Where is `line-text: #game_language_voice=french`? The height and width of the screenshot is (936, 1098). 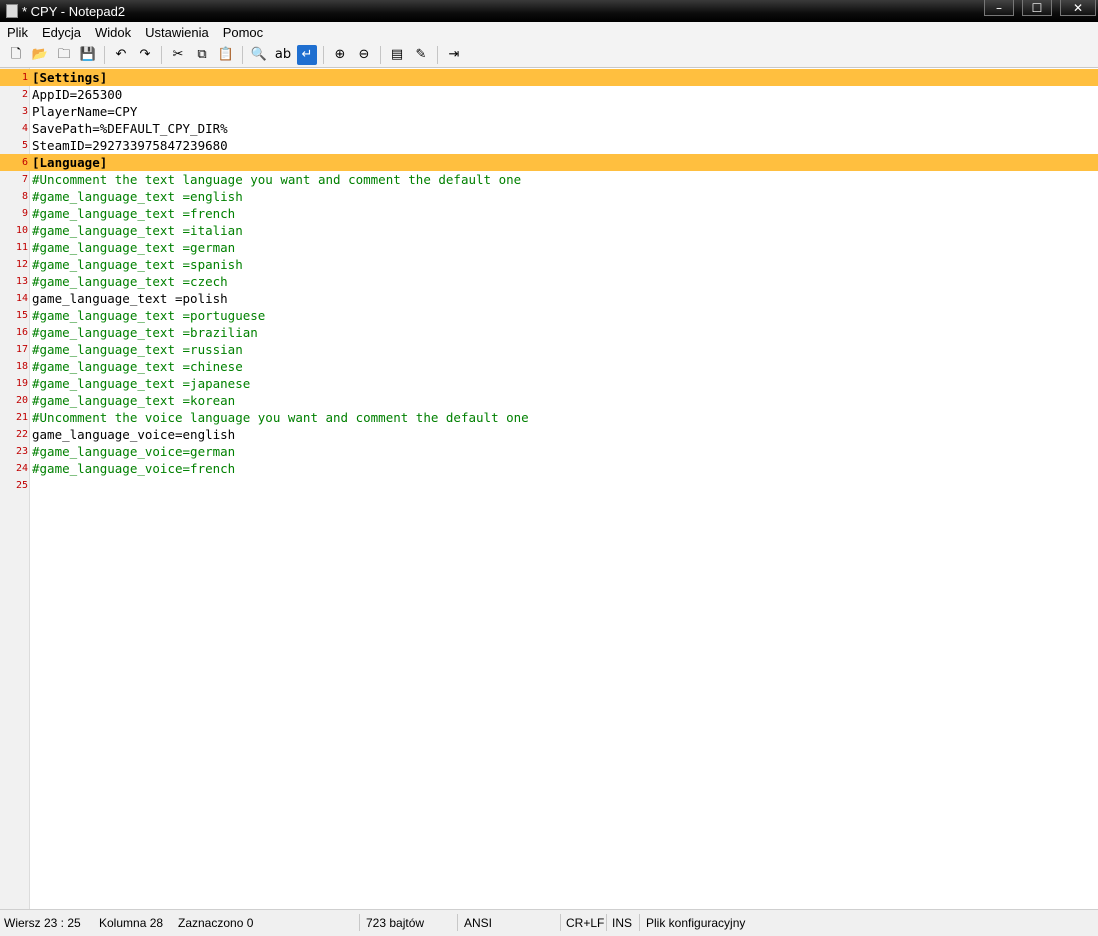 line-text: #game_language_voice=french is located at coordinates (134, 468).